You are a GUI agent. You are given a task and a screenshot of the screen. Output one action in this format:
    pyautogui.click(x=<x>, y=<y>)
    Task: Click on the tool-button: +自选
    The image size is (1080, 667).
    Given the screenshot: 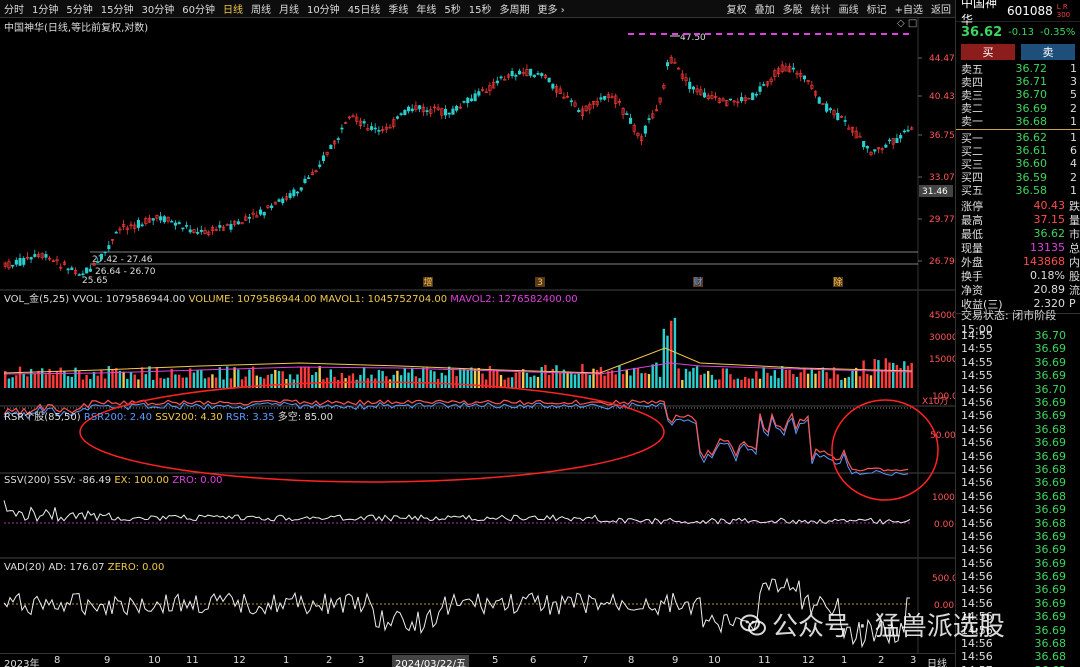 What is the action you would take?
    pyautogui.click(x=909, y=8)
    